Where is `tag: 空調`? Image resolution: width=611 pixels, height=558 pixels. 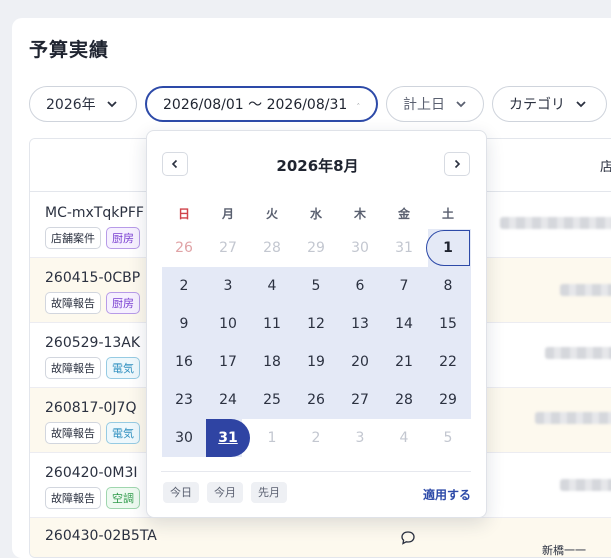
tag: 空調 is located at coordinates (123, 498).